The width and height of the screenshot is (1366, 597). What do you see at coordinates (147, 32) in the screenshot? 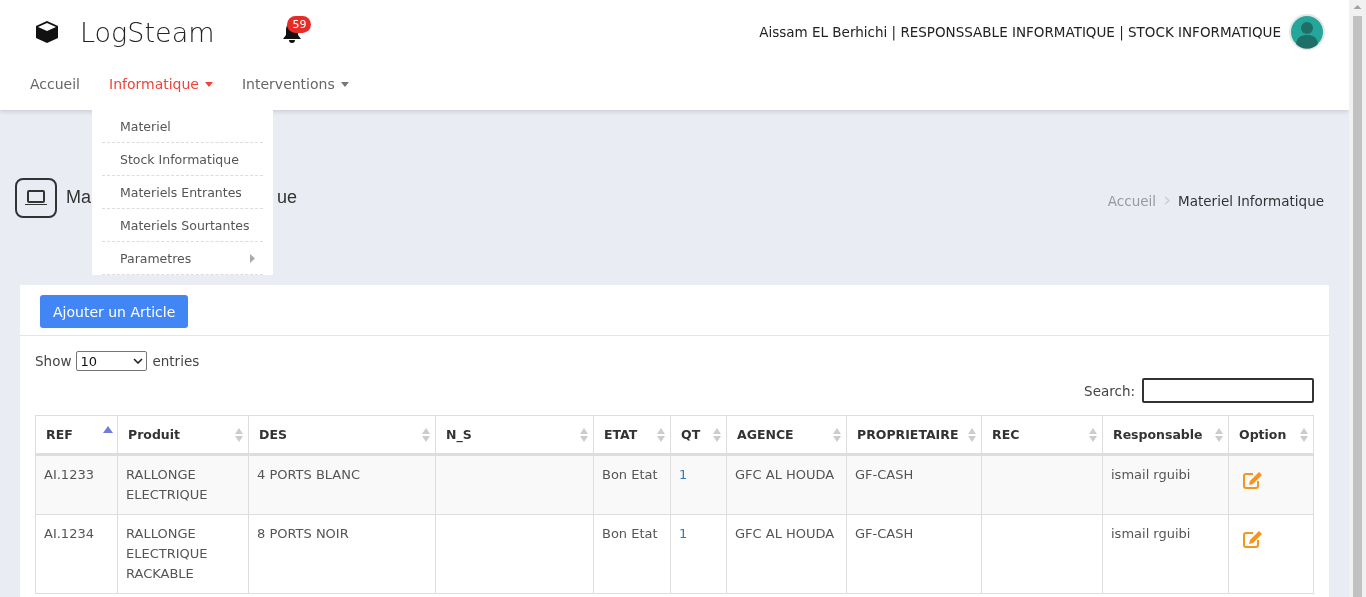
I see `brand-name: LogSteam` at bounding box center [147, 32].